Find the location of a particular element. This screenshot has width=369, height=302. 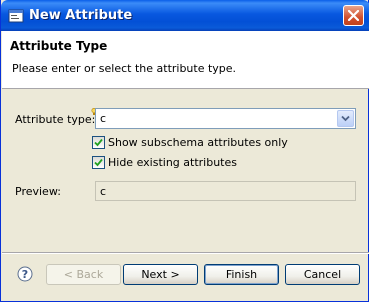

preview-field: c is located at coordinates (225, 191).